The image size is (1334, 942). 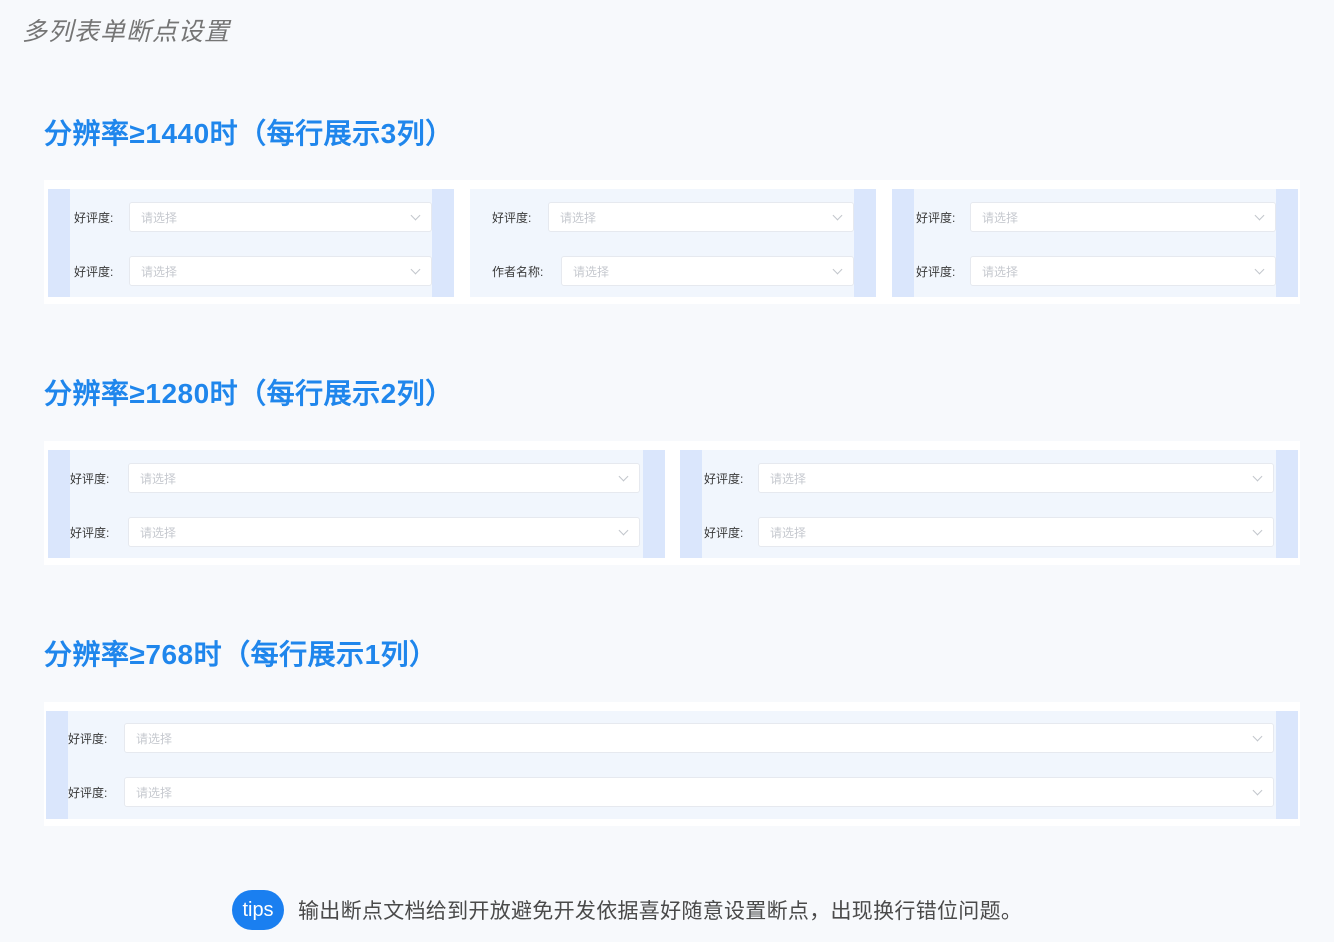 What do you see at coordinates (672, 503) in the screenshot?
I see `form-panel-1280: 好评度: 请选择 好评度: 请选择 好评度: 请选择 好评度: 请选择` at bounding box center [672, 503].